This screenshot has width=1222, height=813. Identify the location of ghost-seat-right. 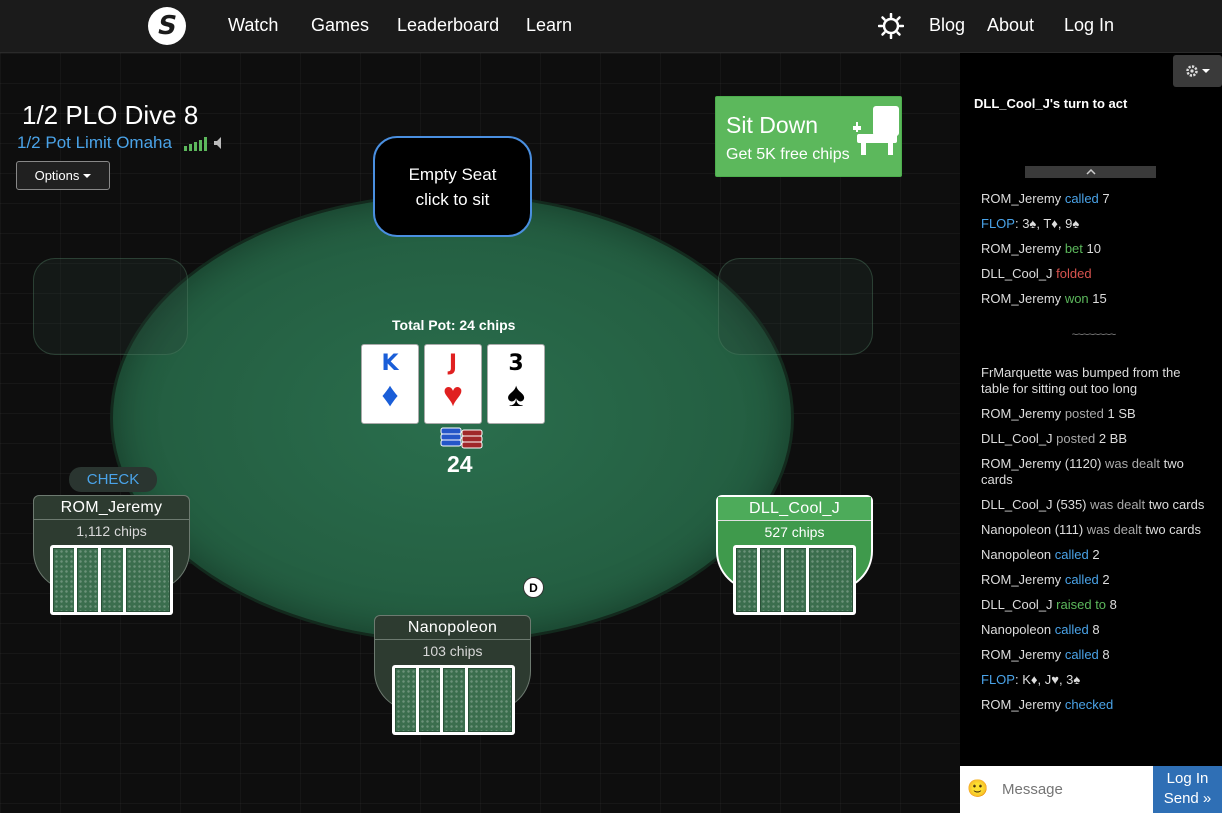
(795, 306).